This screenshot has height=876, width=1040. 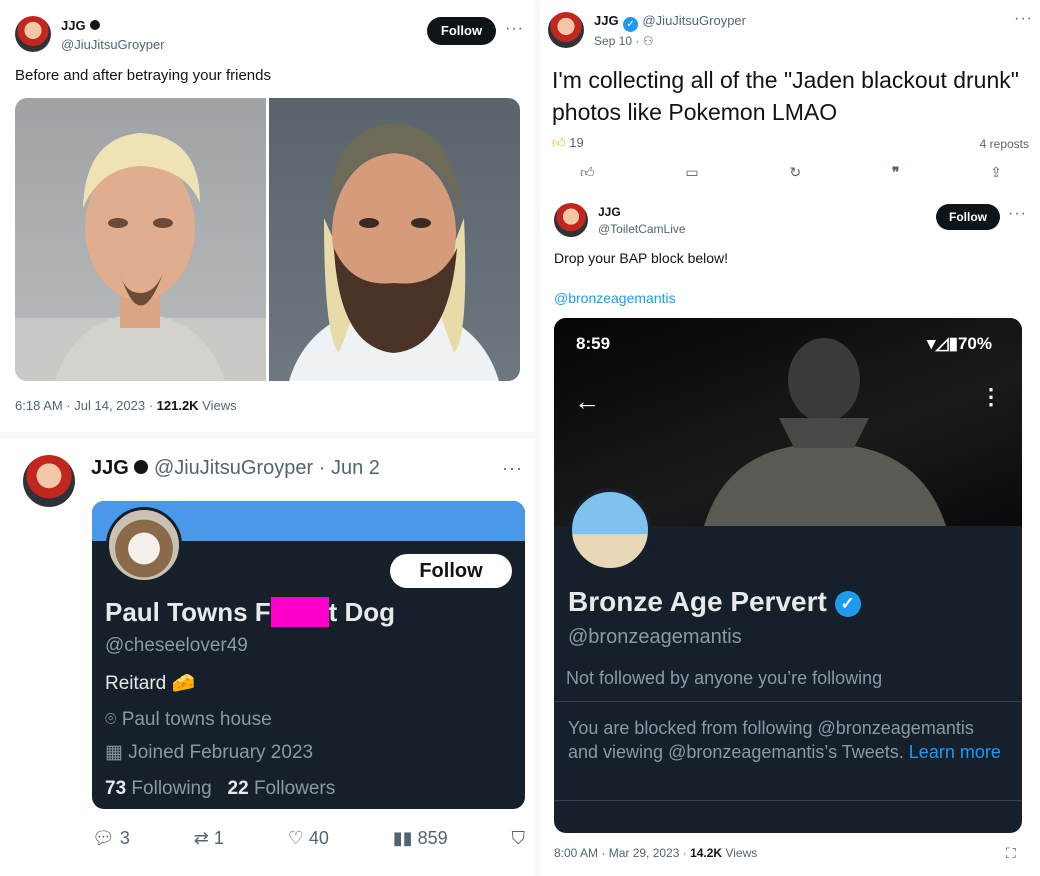 I want to click on reply-button: 💬︎ 3, so click(x=111, y=838).